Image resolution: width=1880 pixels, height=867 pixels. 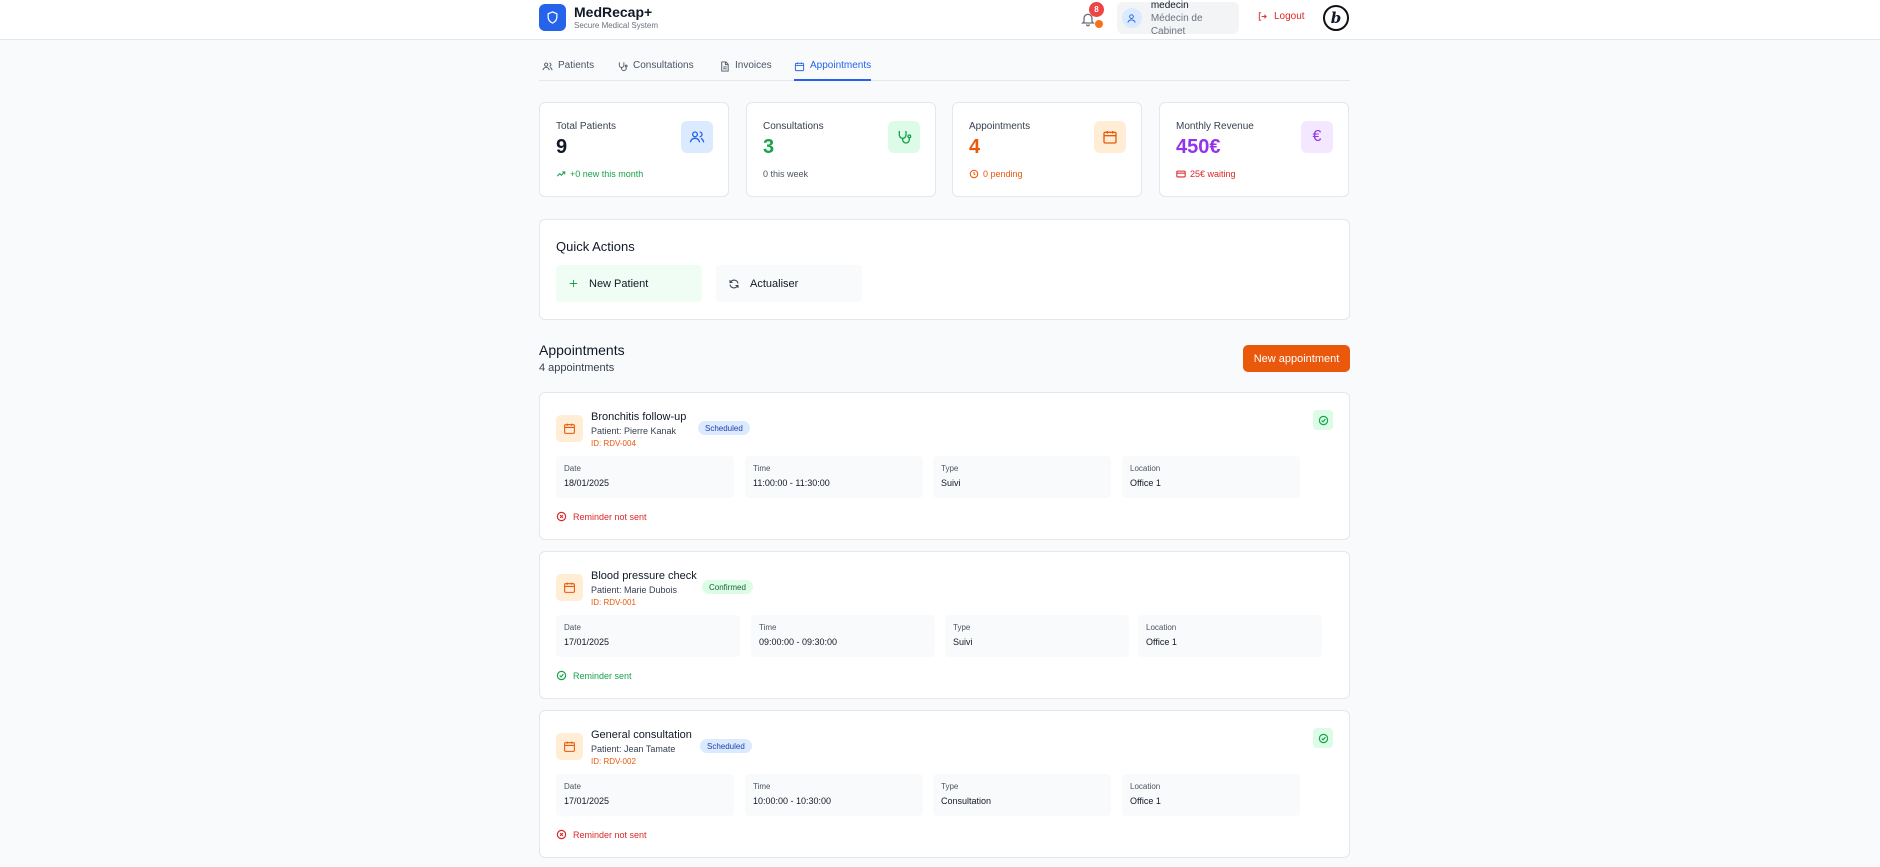 I want to click on refresh-button: Actualiser, so click(x=789, y=283).